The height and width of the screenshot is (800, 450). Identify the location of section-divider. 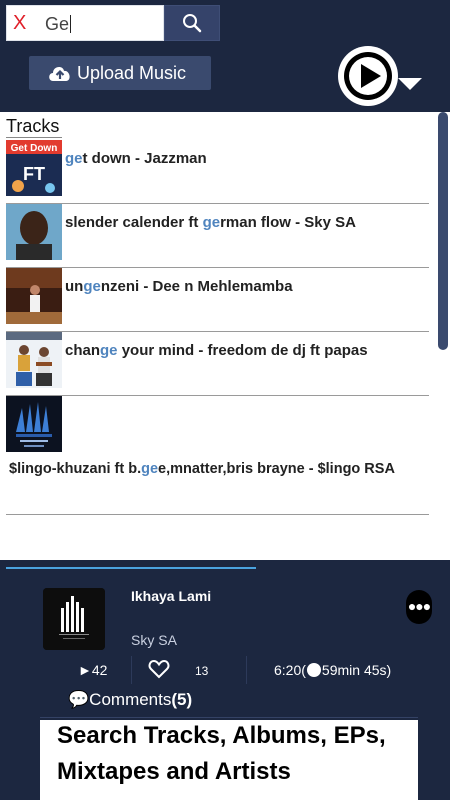
(34, 137).